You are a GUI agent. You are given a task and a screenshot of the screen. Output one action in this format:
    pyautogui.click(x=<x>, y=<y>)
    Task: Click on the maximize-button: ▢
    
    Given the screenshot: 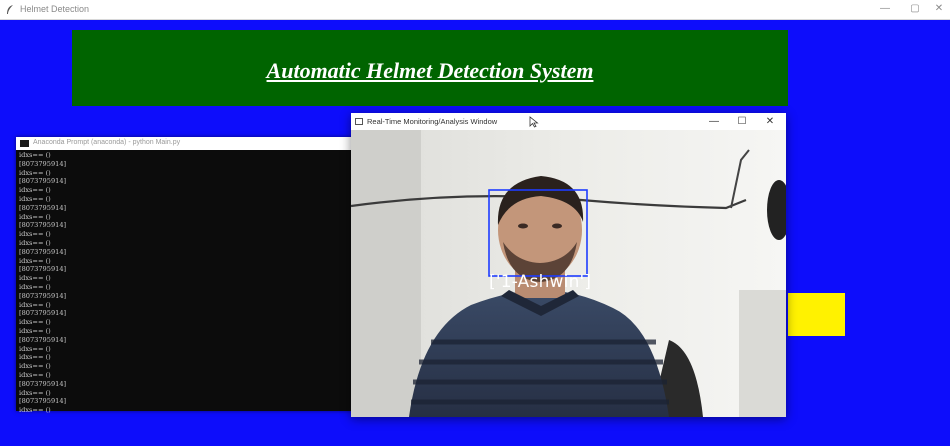 What is the action you would take?
    pyautogui.click(x=915, y=8)
    